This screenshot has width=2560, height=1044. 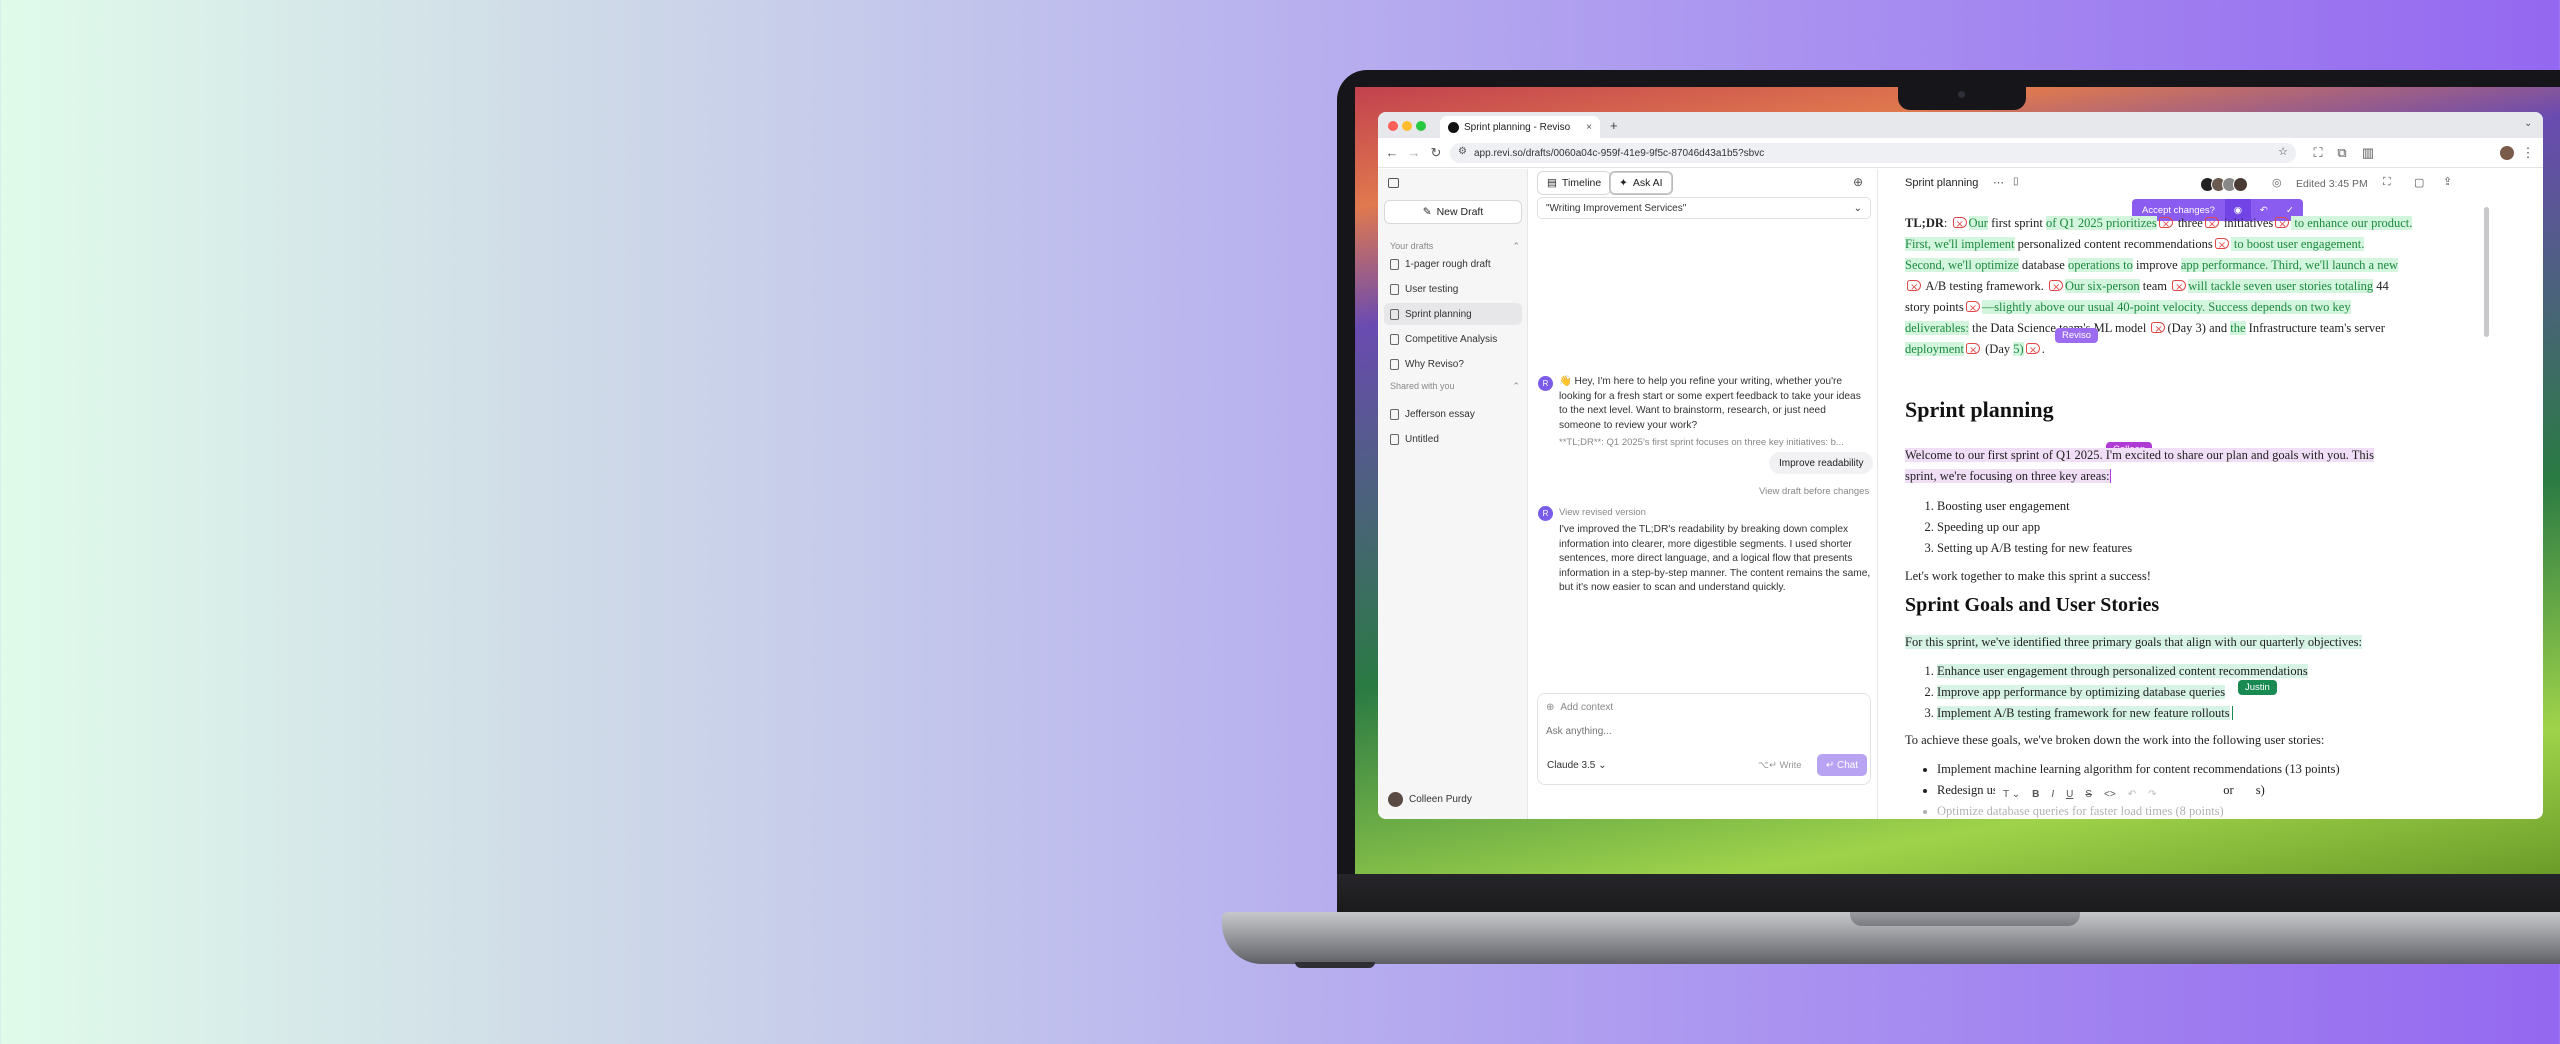 I want to click on new-chat-icon: ⊕, so click(x=1858, y=182).